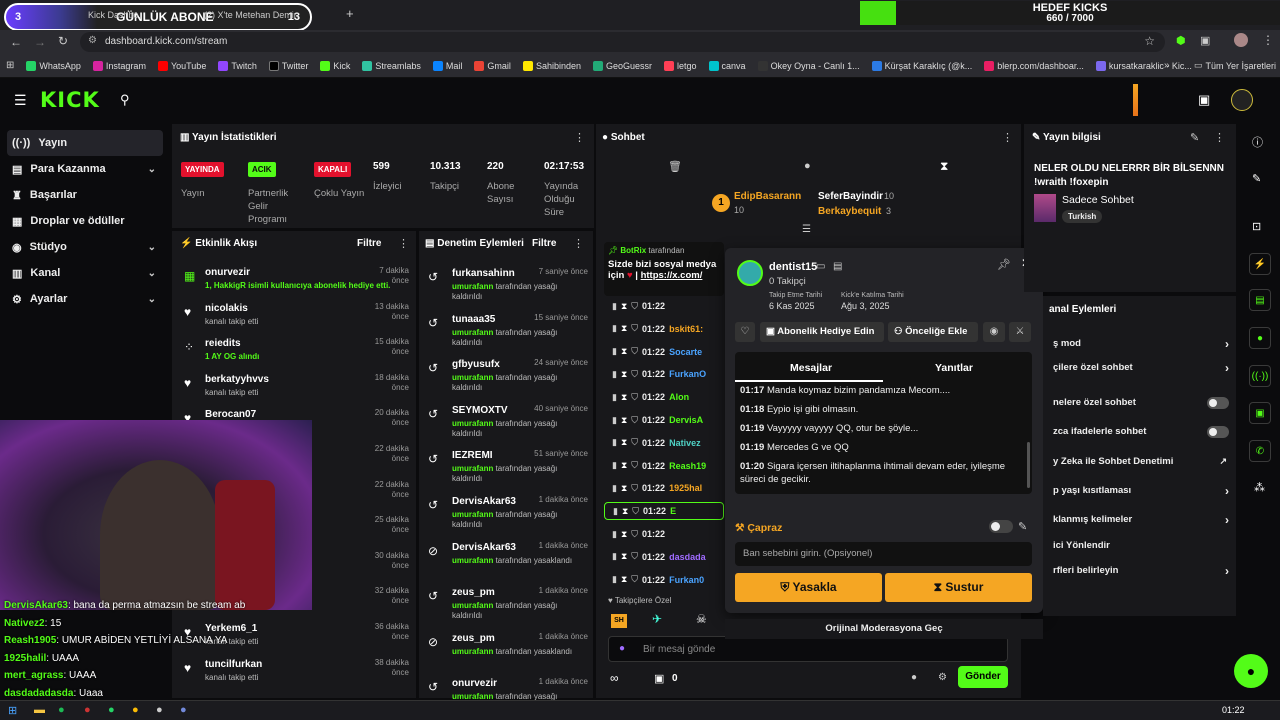  Describe the element at coordinates (1235, 65) in the screenshot. I see `all-bookmarks: ▭ Tüm Yer İşaretleri` at that location.